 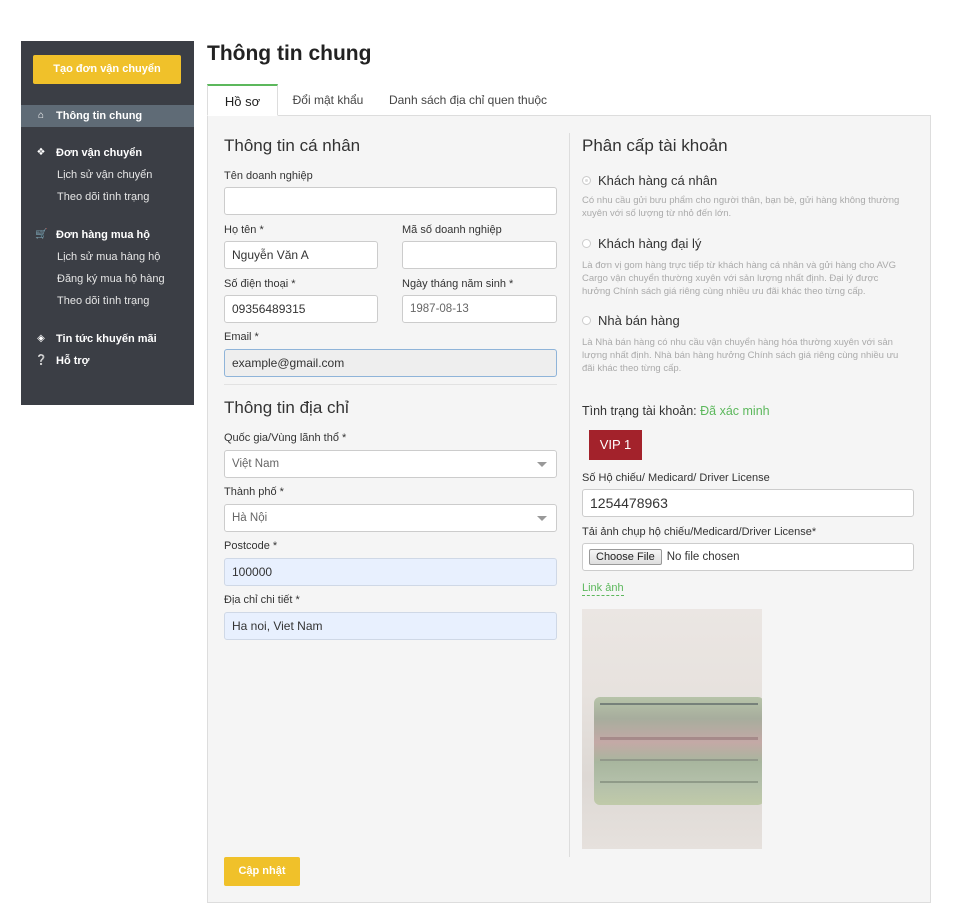 What do you see at coordinates (244, 230) in the screenshot?
I see `full-name-label: Họ tên *` at bounding box center [244, 230].